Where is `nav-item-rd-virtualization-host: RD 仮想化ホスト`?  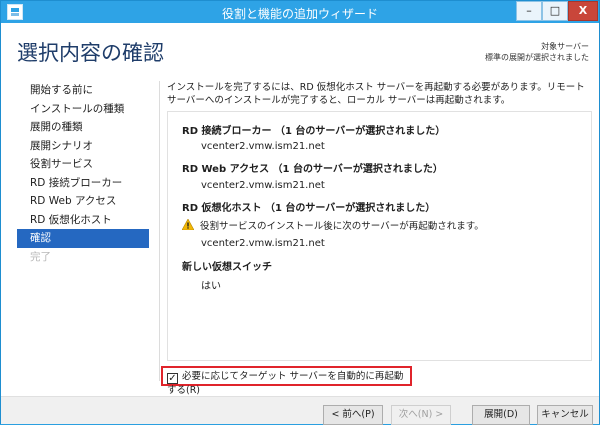 nav-item-rd-virtualization-host: RD 仮想化ホスト is located at coordinates (83, 220).